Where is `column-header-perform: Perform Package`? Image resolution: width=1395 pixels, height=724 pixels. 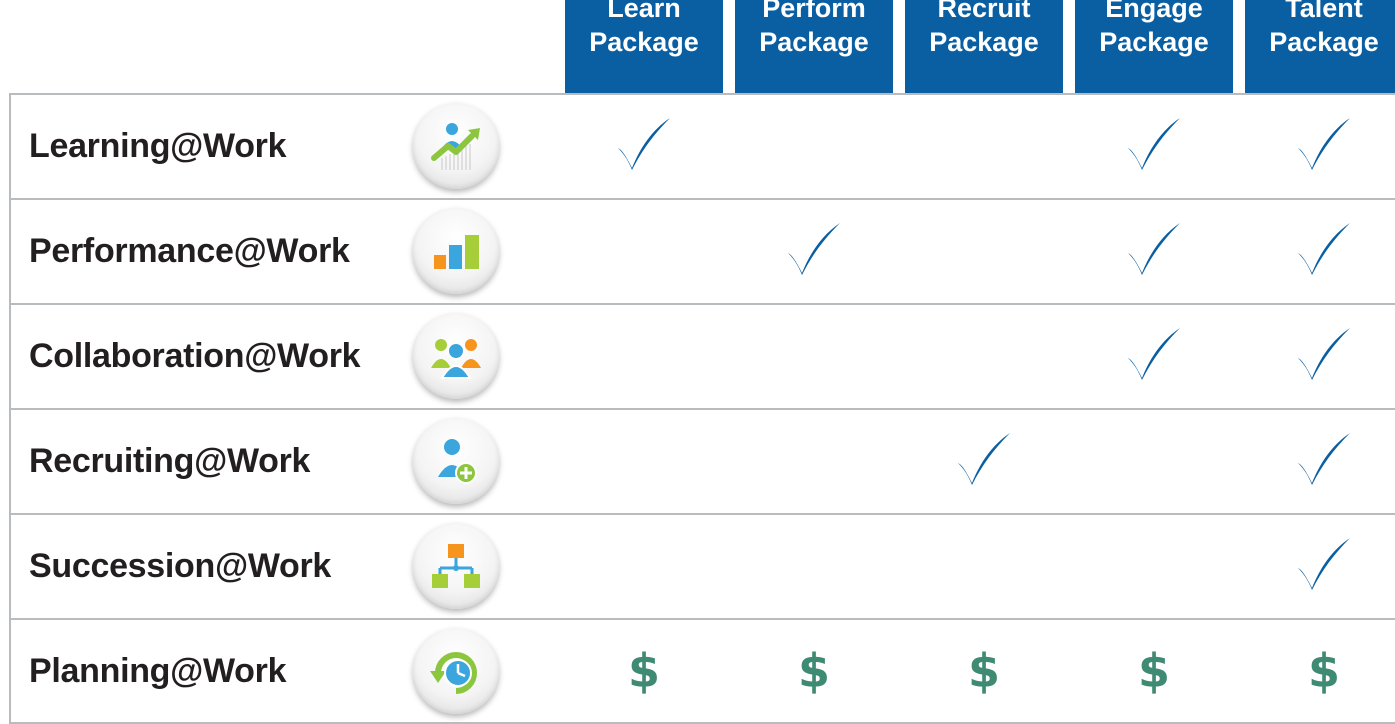
column-header-perform: Perform Package is located at coordinates (814, 46).